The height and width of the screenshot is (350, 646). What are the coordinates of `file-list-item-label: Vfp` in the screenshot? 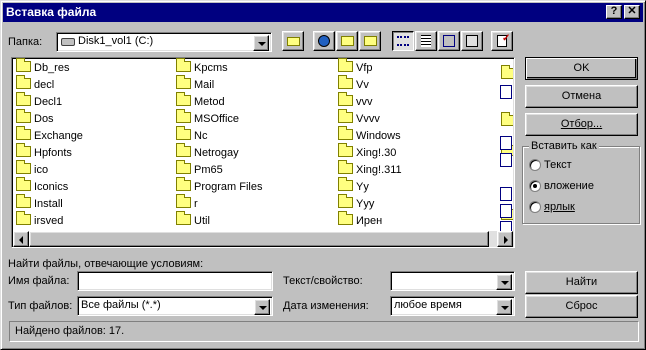 It's located at (364, 68).